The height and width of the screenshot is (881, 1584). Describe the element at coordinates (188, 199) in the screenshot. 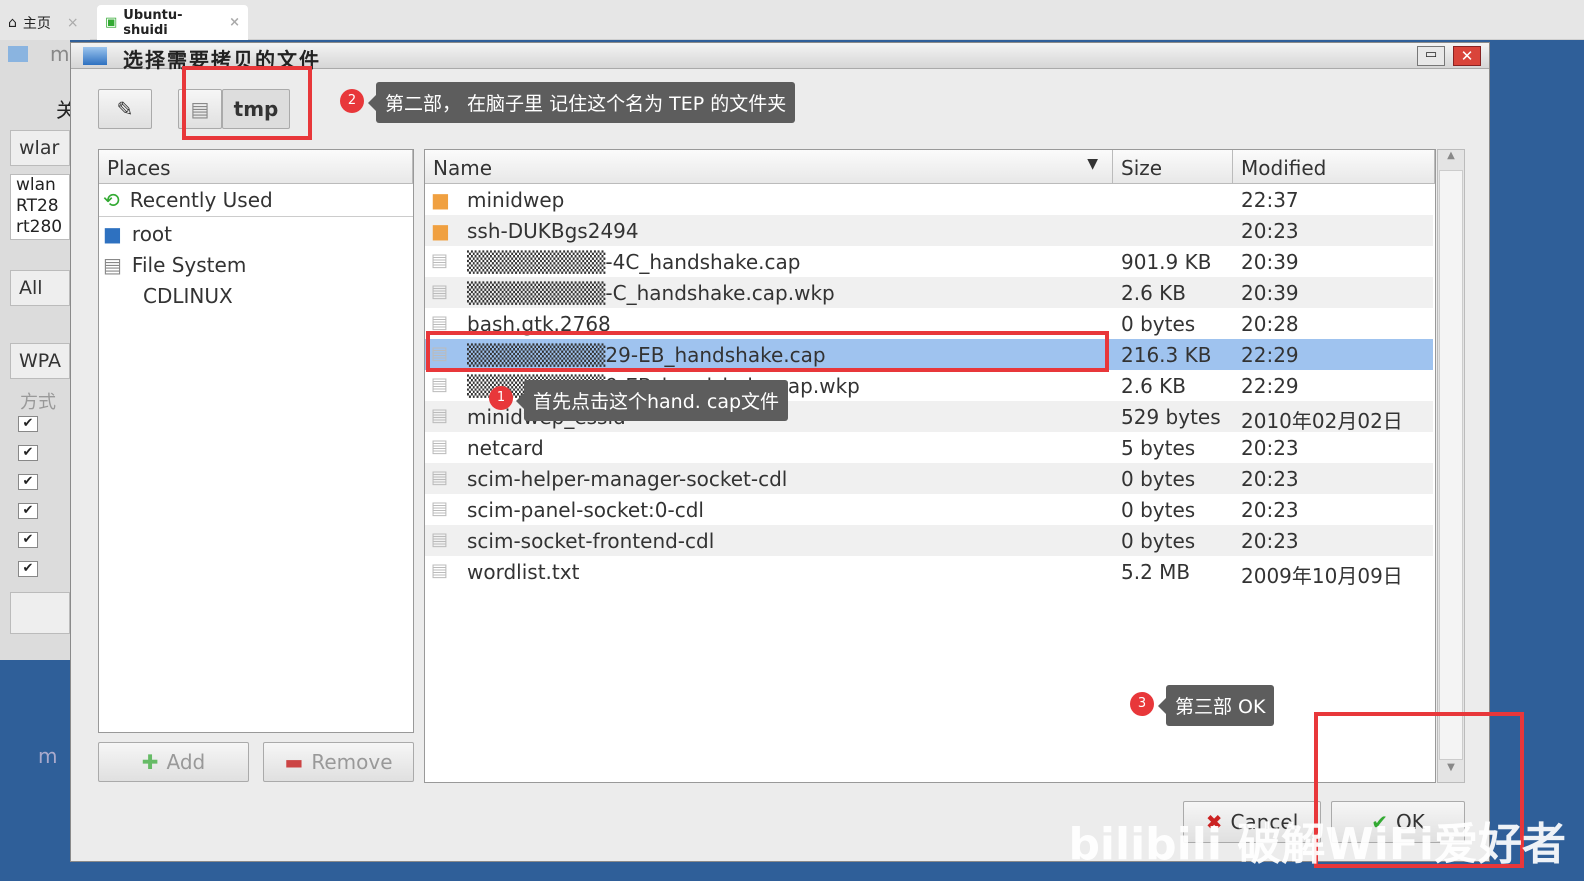

I see `place-recently-used: ⟲ Recently Used` at that location.